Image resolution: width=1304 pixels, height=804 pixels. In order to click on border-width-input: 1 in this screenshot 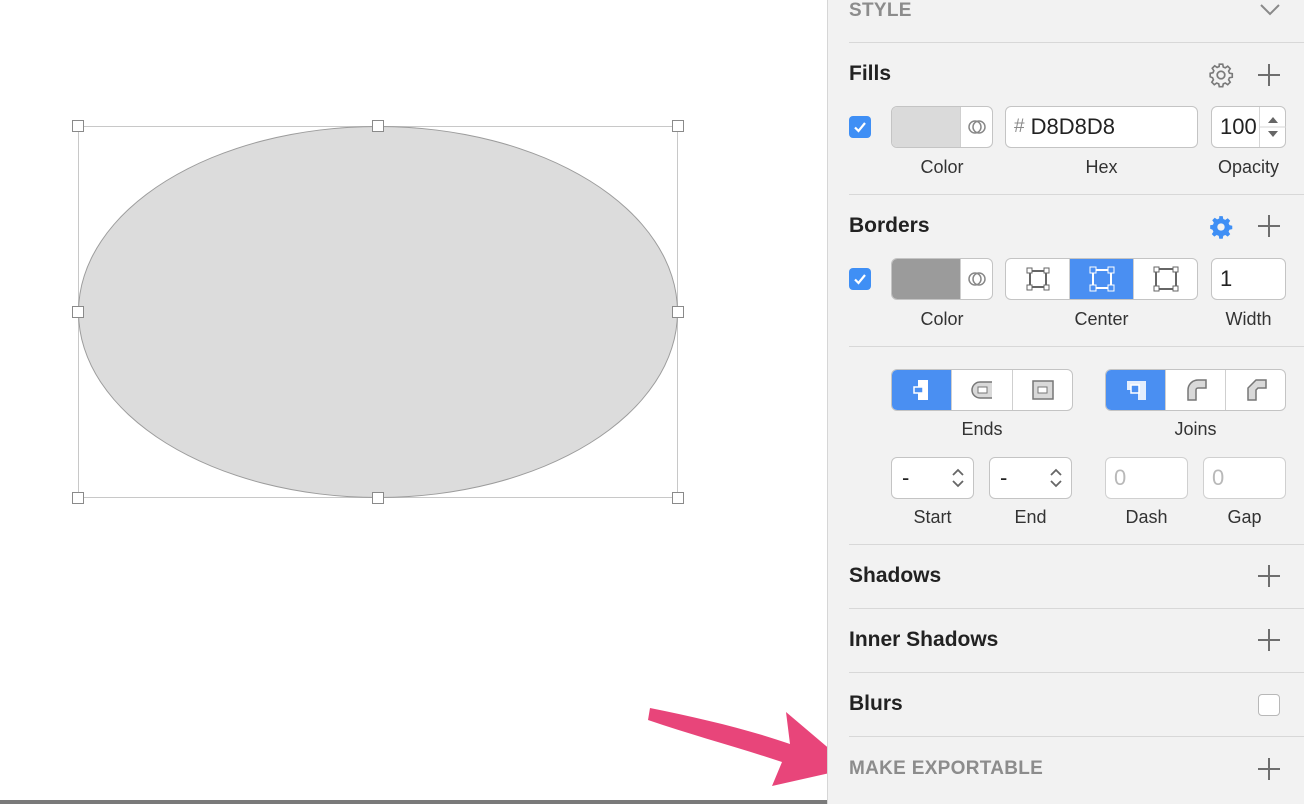, I will do `click(1248, 279)`.